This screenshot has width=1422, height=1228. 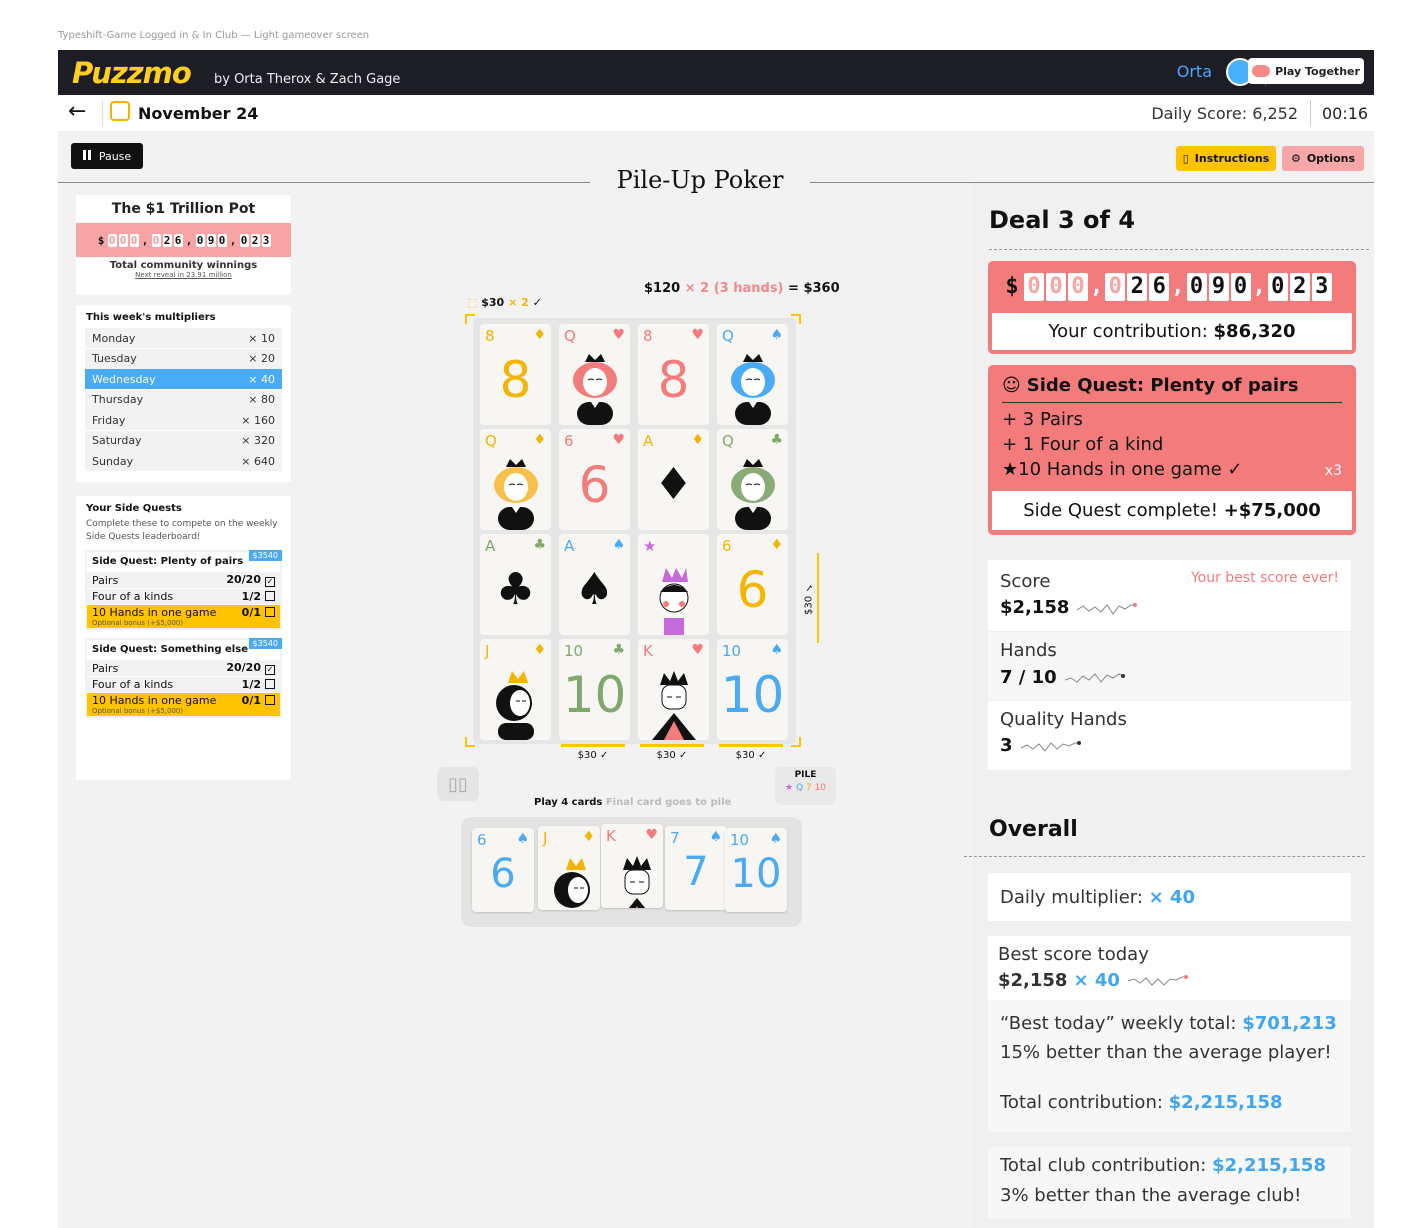 I want to click on options-button: ⚙ Options, so click(x=1323, y=158).